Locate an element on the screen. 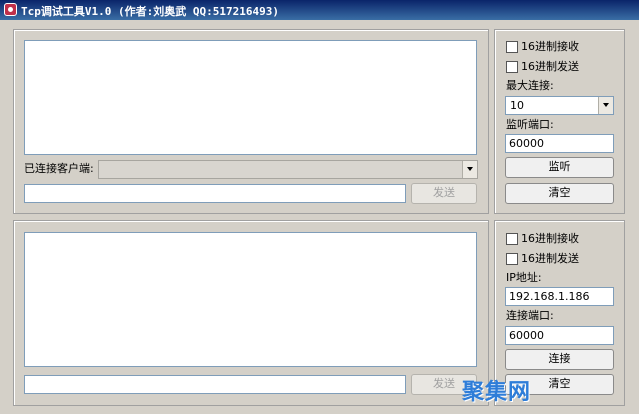 The image size is (639, 414). ip-address-label: IP地址: is located at coordinates (524, 277).